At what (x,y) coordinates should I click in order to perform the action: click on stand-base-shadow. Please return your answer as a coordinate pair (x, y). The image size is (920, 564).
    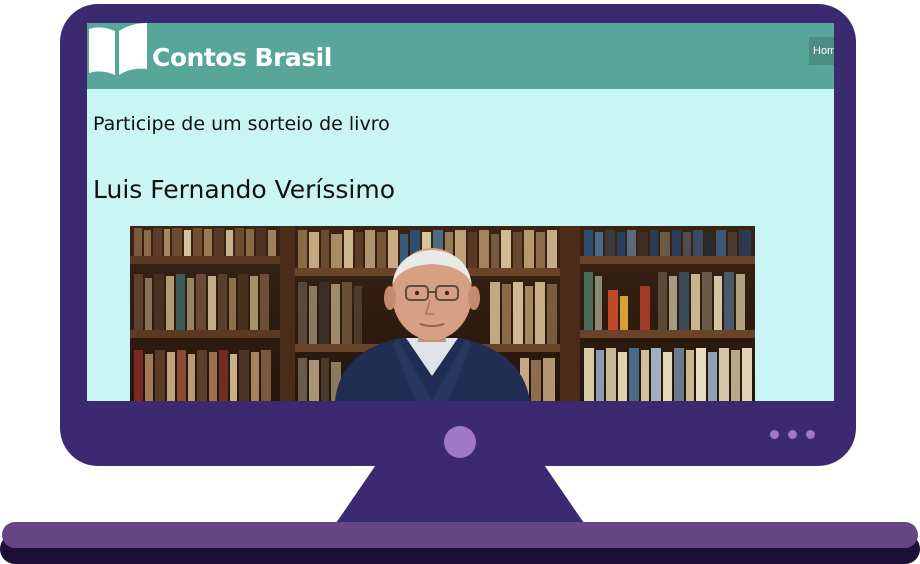
    Looking at the image, I should click on (460, 549).